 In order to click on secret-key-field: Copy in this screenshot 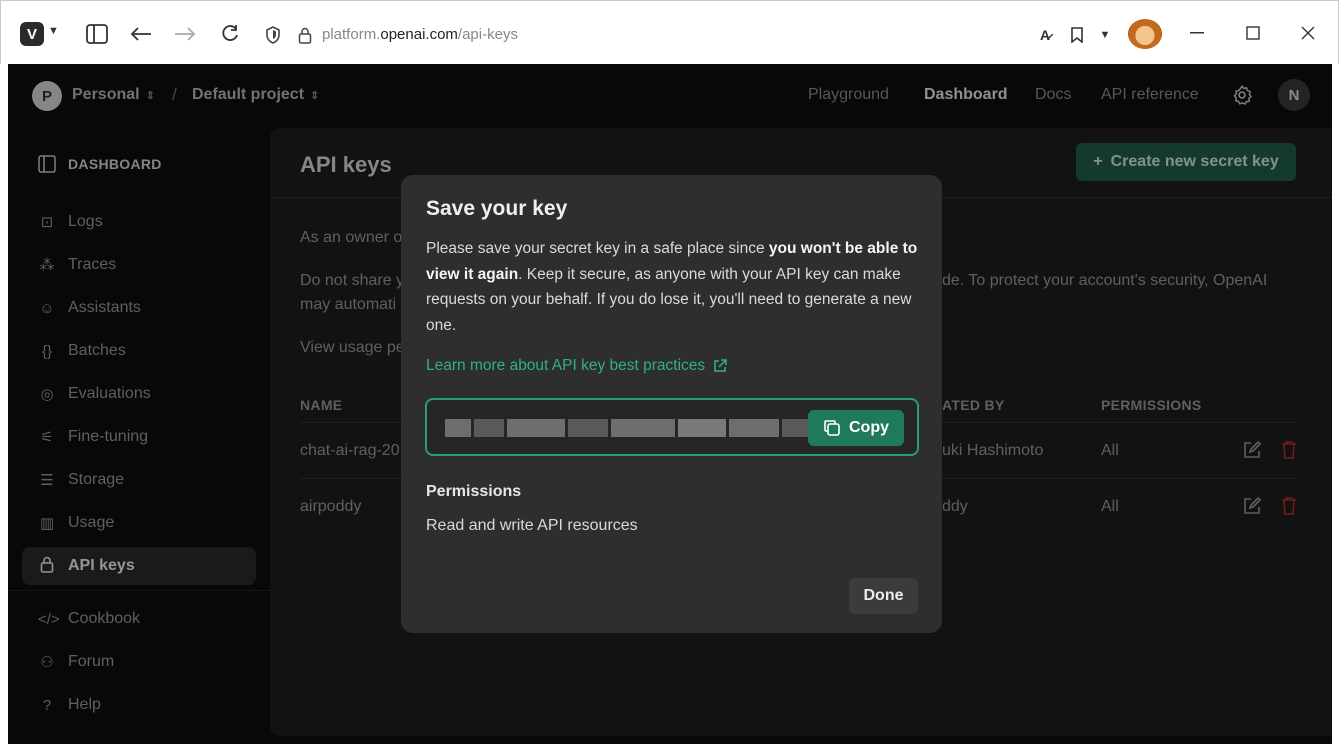, I will do `click(672, 427)`.